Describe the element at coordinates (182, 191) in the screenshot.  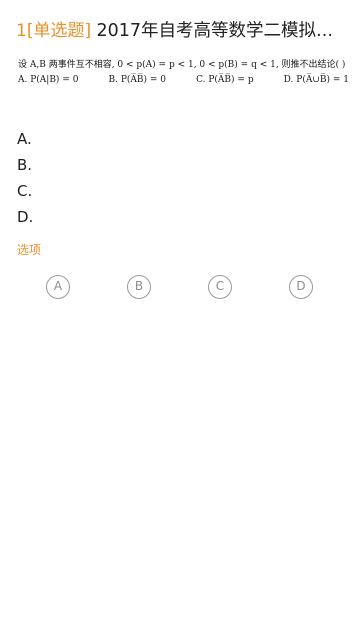
I see `option-c: C.` at that location.